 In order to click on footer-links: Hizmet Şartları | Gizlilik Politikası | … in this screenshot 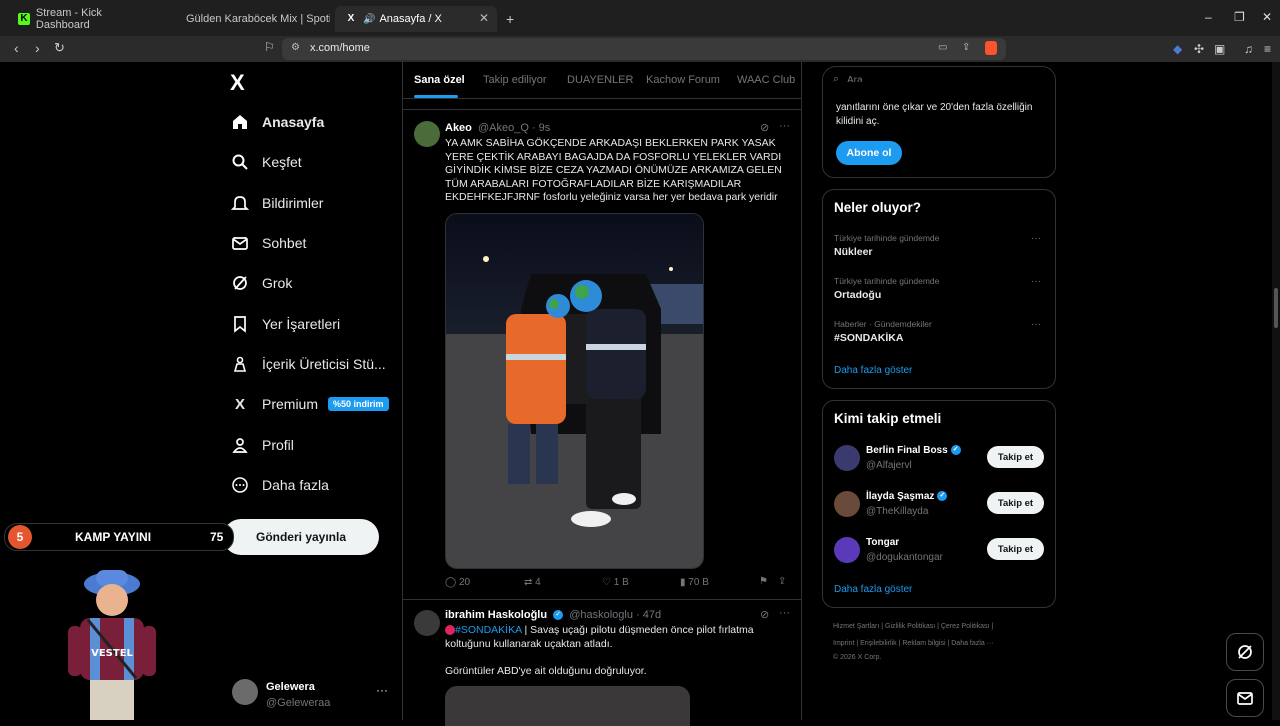, I will do `click(913, 626)`.